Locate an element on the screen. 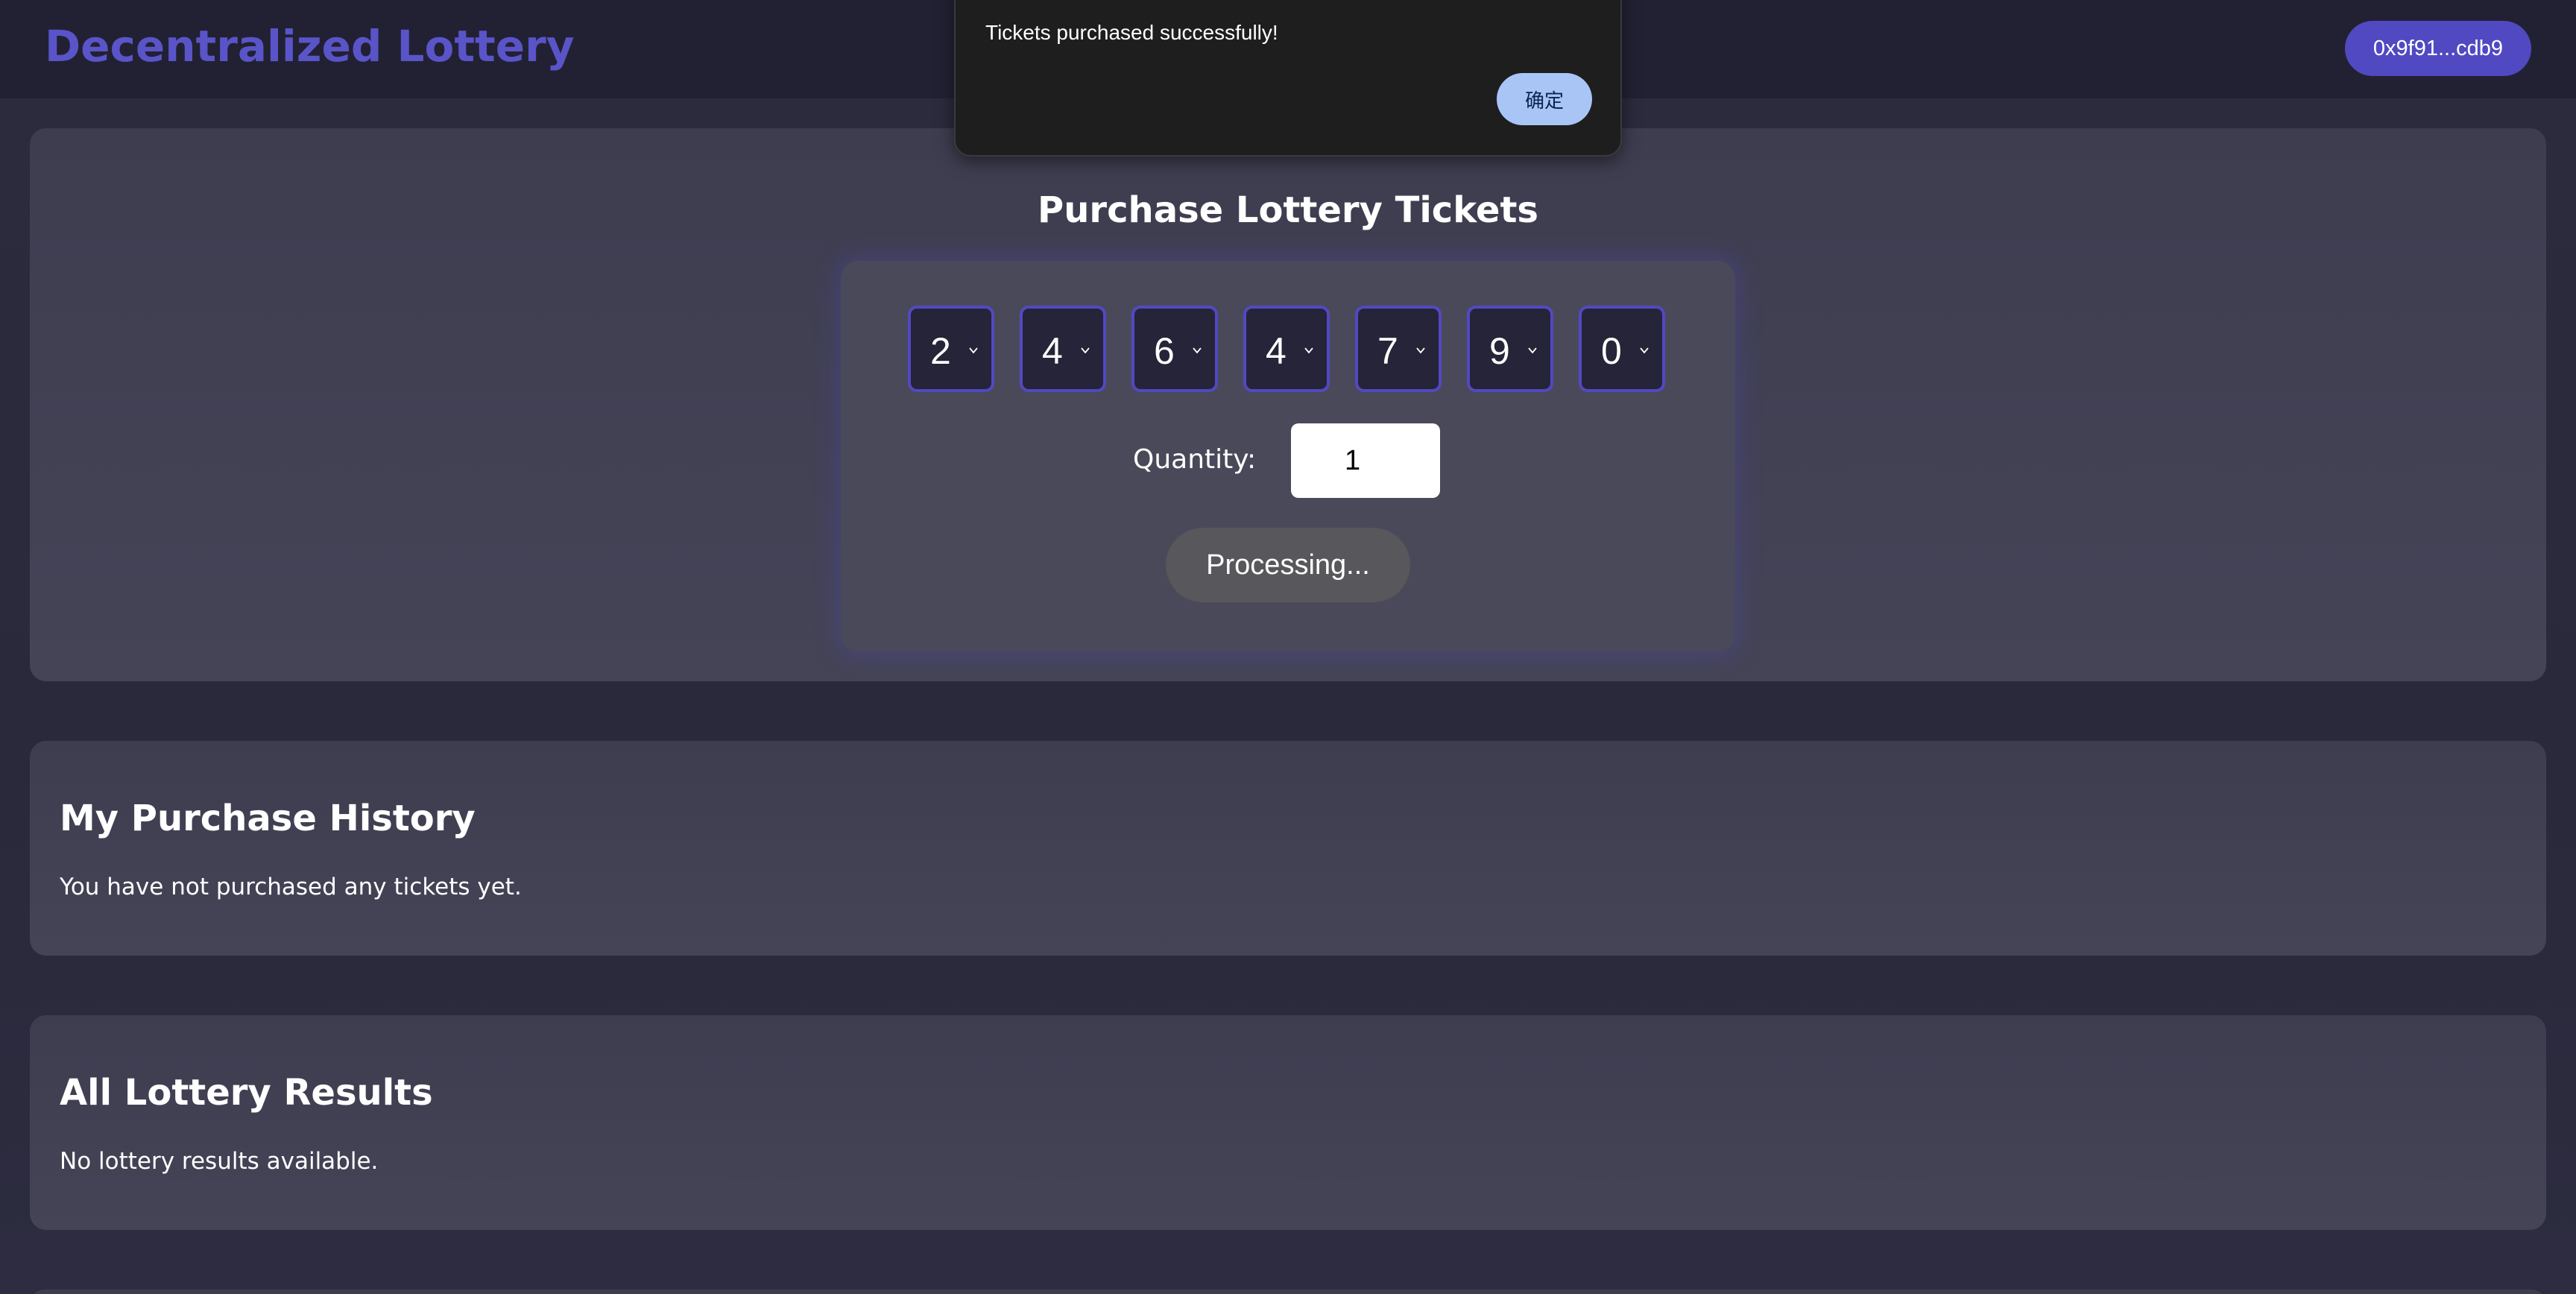  number-select-value: 0 is located at coordinates (1611, 351).